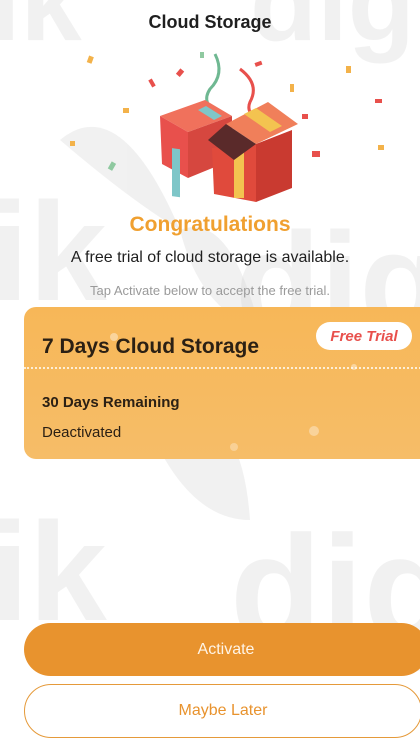  I want to click on plan-title: 7 Days Cloud Storage, so click(151, 346).